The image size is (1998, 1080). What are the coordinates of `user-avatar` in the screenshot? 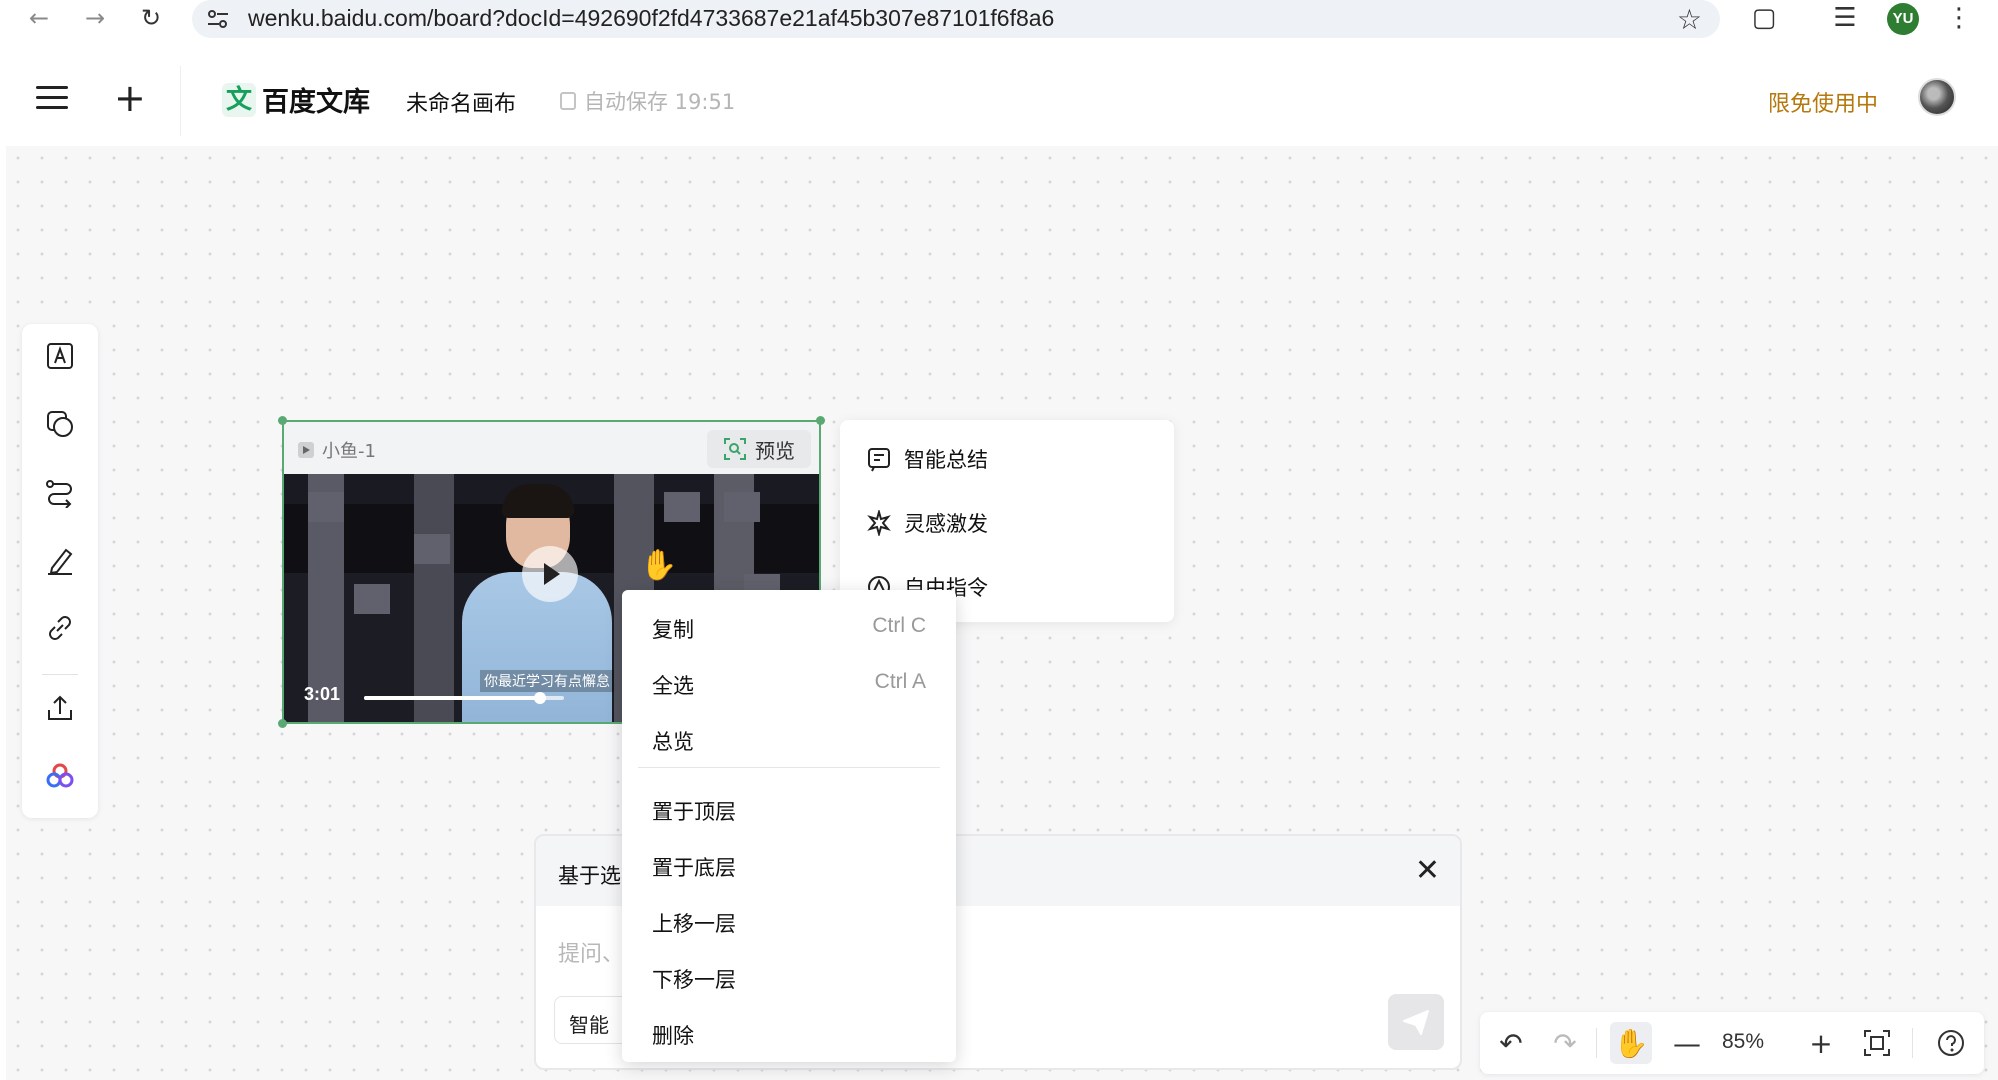 It's located at (1937, 97).